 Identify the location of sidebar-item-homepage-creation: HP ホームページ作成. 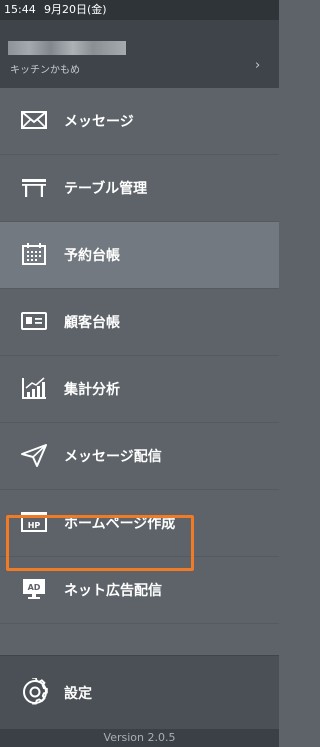
(139, 523).